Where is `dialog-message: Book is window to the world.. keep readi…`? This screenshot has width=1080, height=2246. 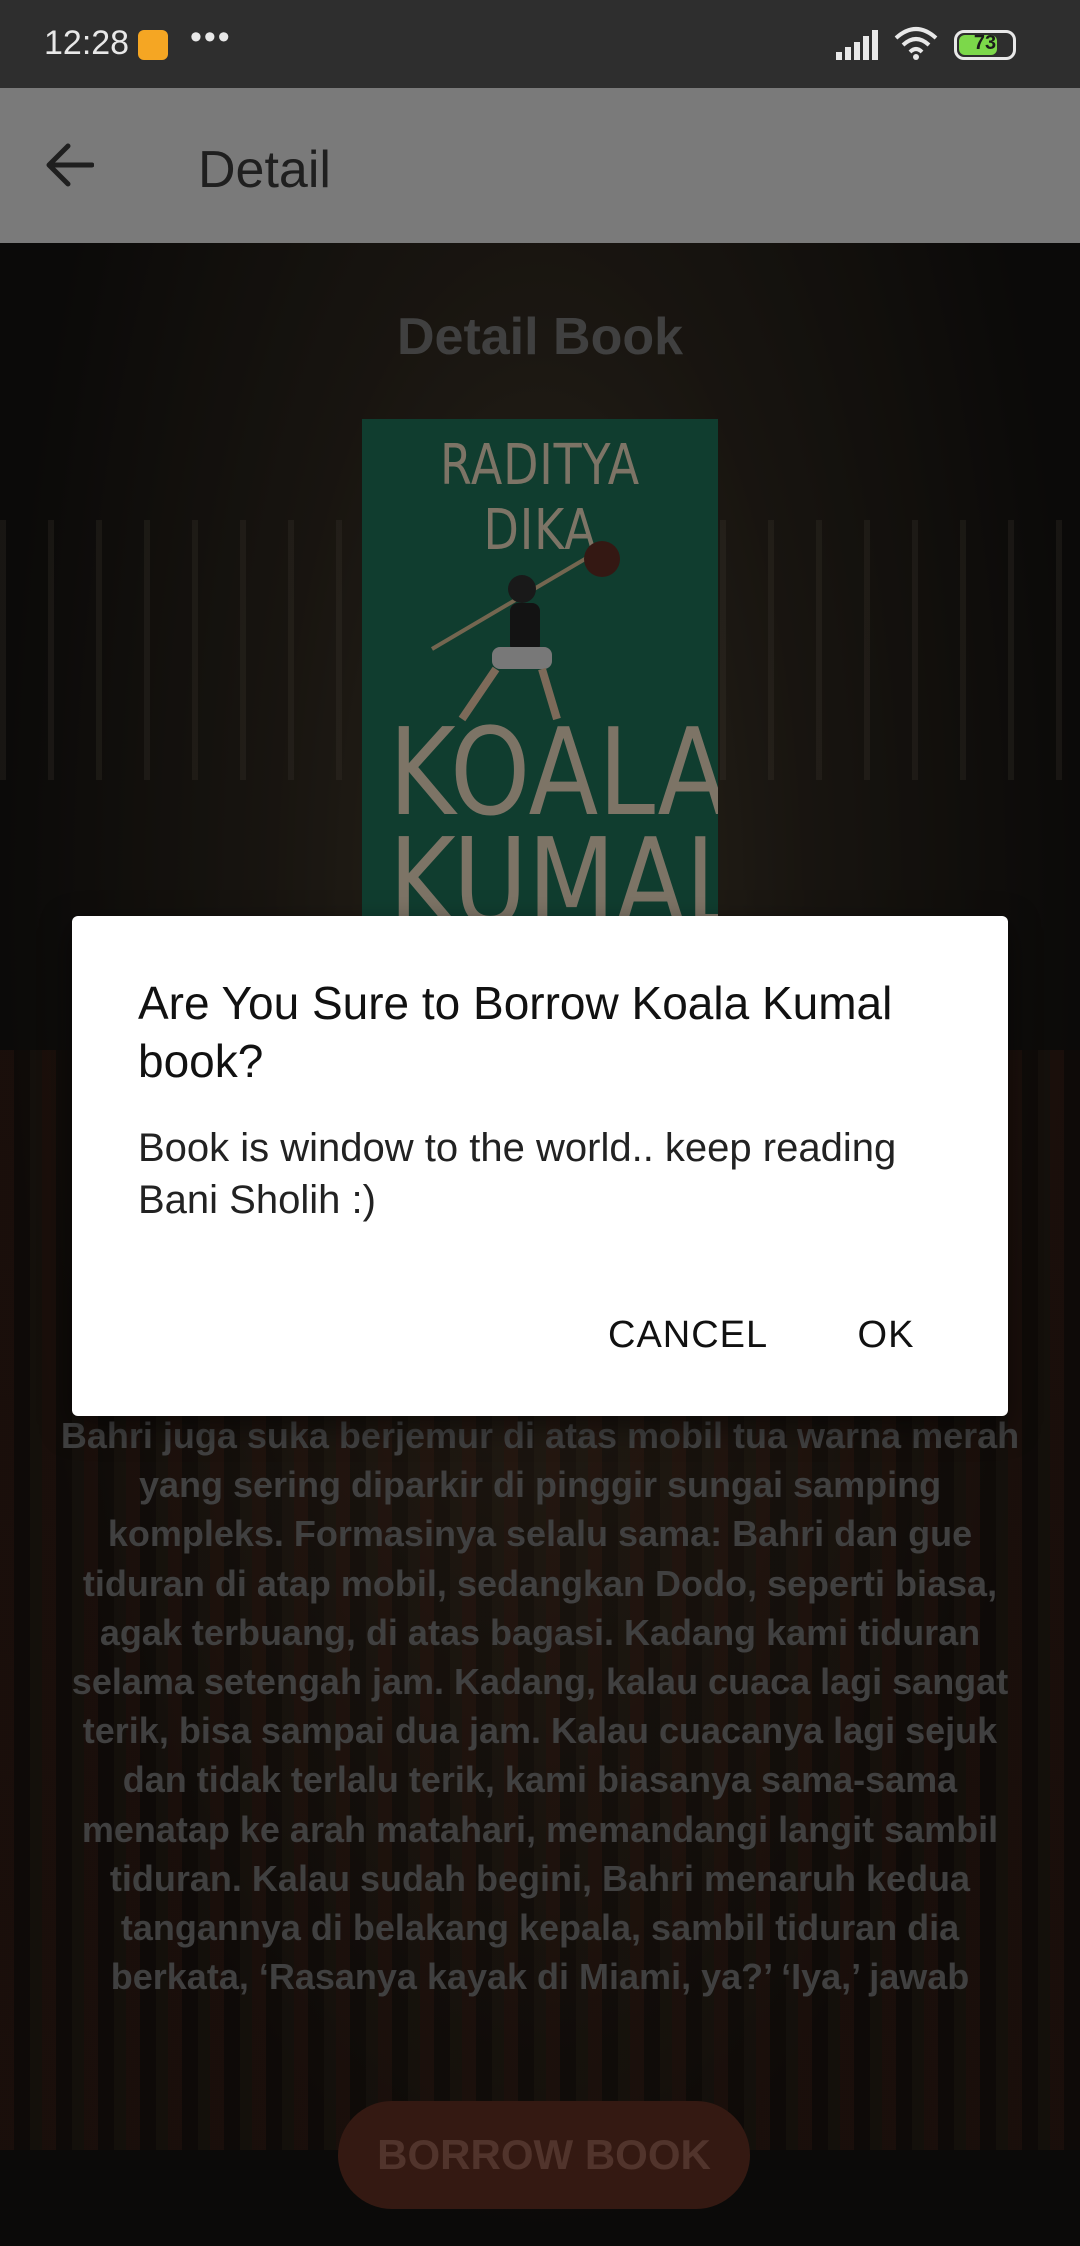 dialog-message: Book is window to the world.. keep readi… is located at coordinates (517, 1174).